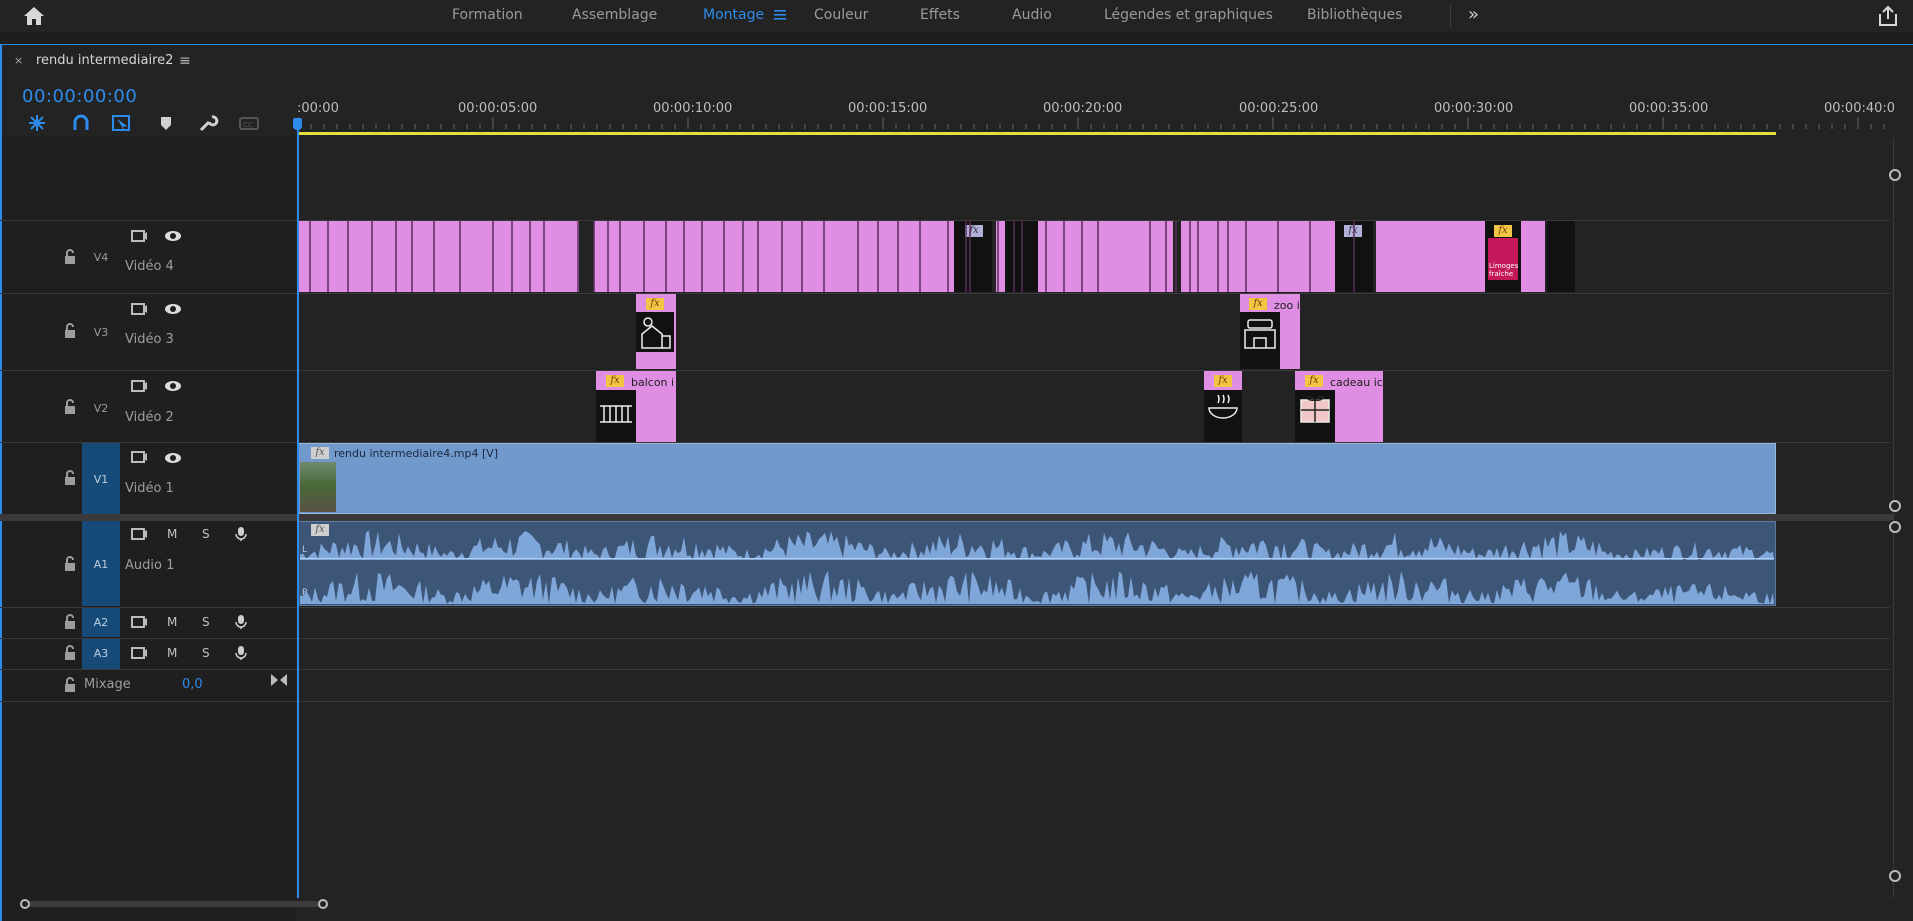 The width and height of the screenshot is (1913, 921). What do you see at coordinates (101, 622) in the screenshot?
I see `track-target-a2: A2` at bounding box center [101, 622].